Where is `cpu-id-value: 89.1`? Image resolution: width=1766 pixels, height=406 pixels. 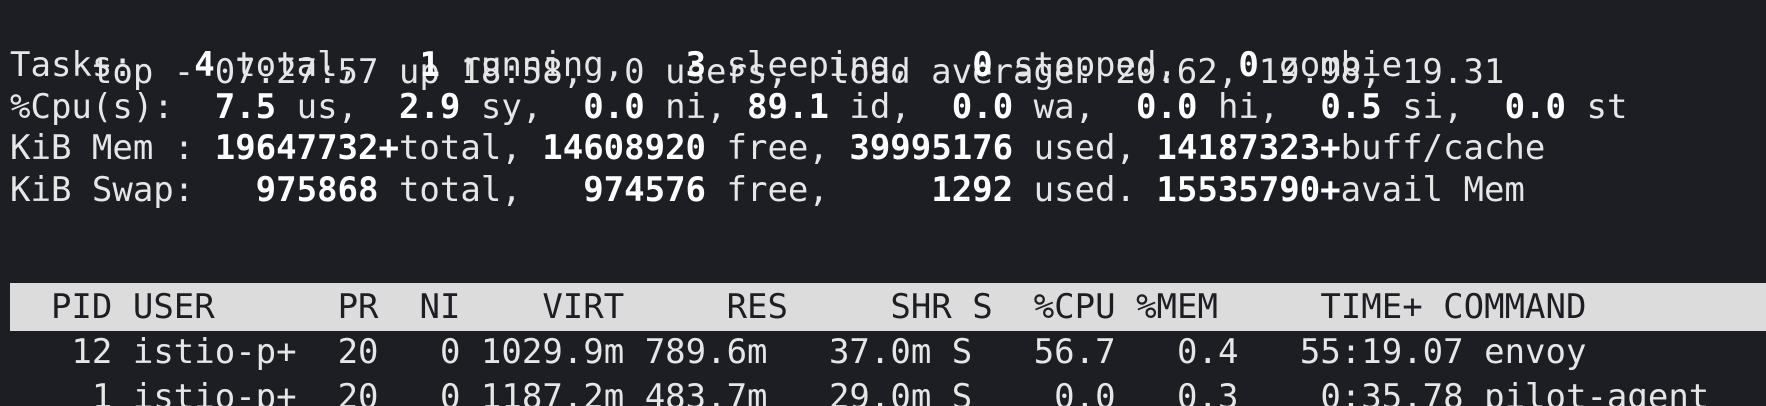
cpu-id-value: 89.1 is located at coordinates (788, 107).